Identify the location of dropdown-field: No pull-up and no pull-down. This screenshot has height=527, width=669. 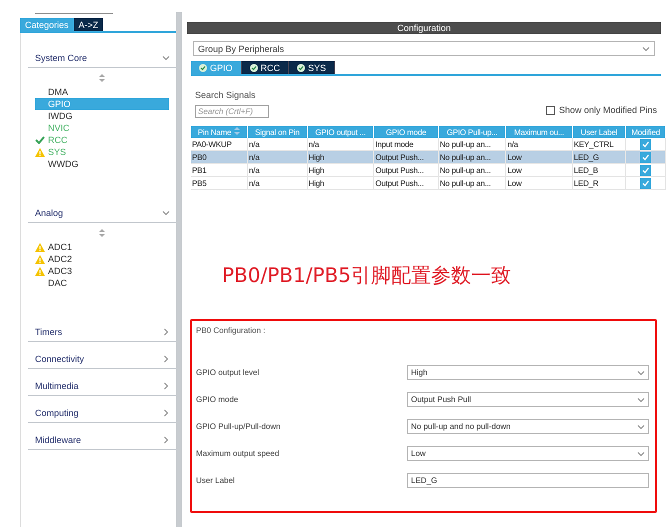
(528, 426).